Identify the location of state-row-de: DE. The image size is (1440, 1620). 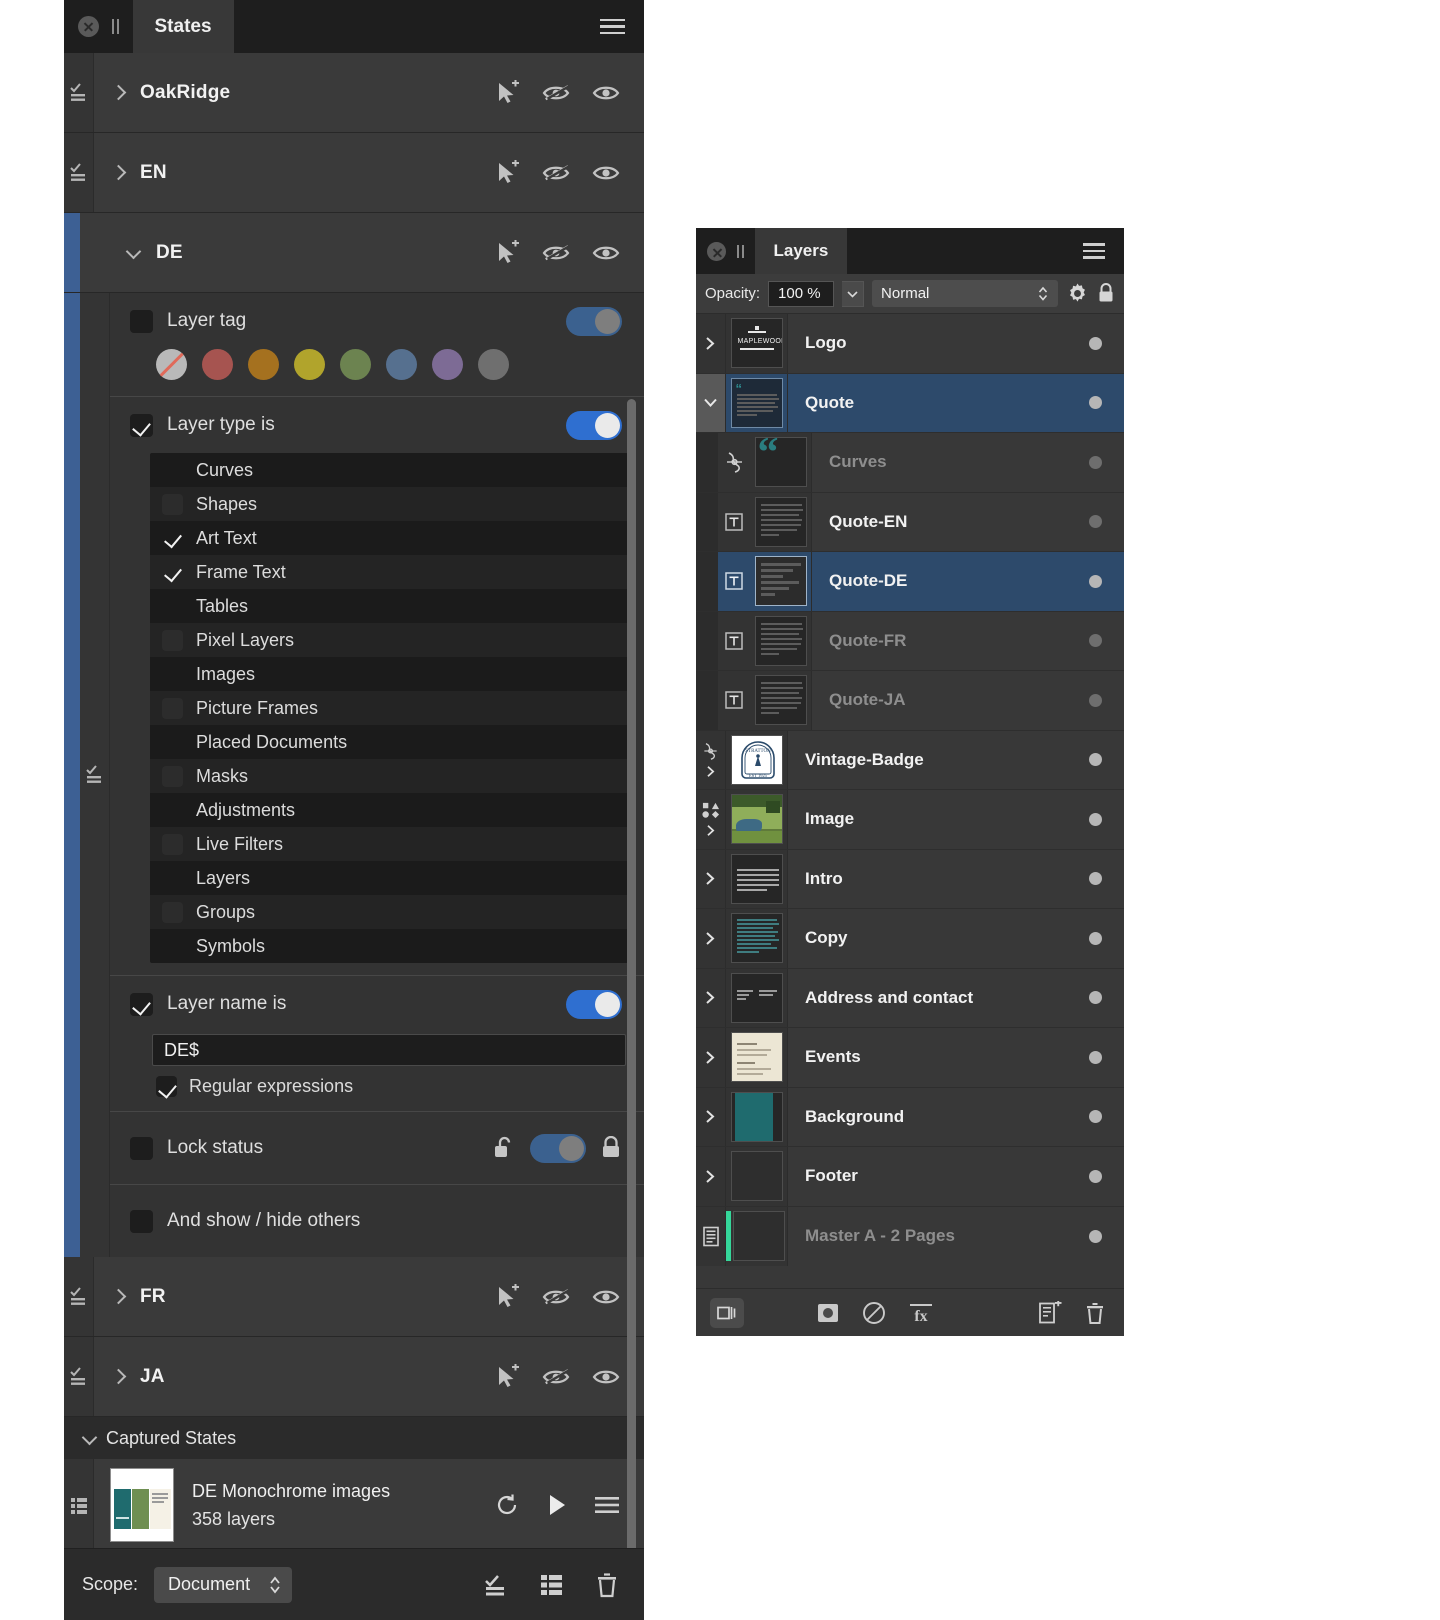
(354, 253).